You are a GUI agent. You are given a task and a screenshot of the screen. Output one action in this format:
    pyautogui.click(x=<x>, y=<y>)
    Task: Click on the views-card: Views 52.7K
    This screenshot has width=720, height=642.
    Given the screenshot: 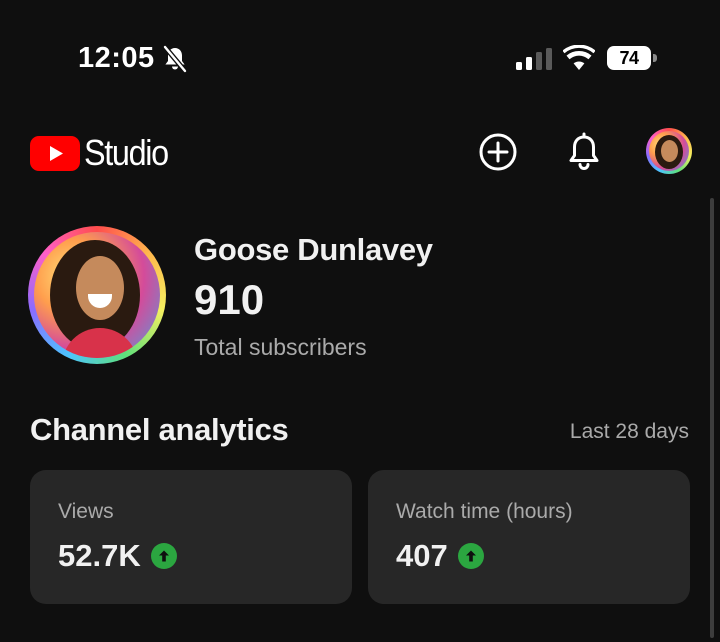 What is the action you would take?
    pyautogui.click(x=191, y=537)
    